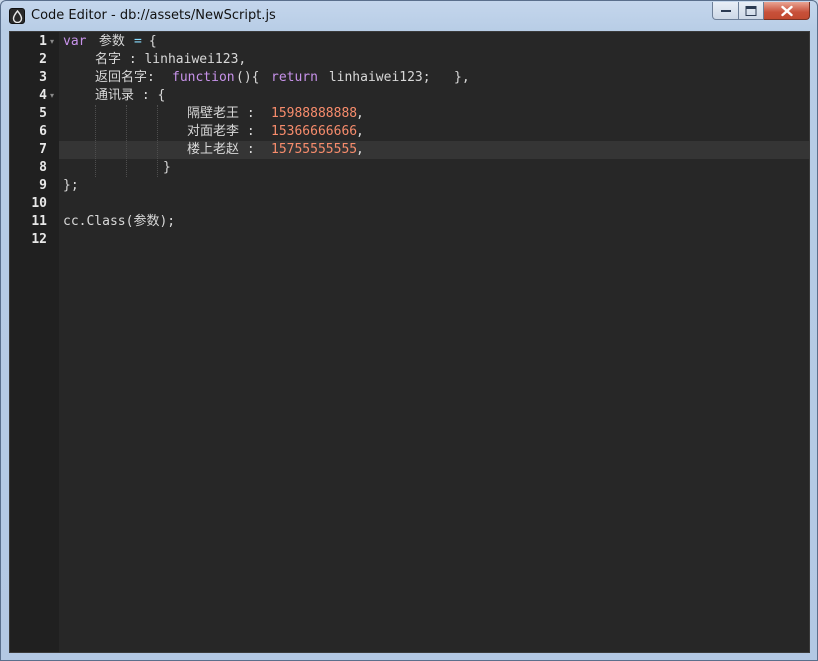 The image size is (818, 661). What do you see at coordinates (39, 239) in the screenshot?
I see `line-number: 12` at bounding box center [39, 239].